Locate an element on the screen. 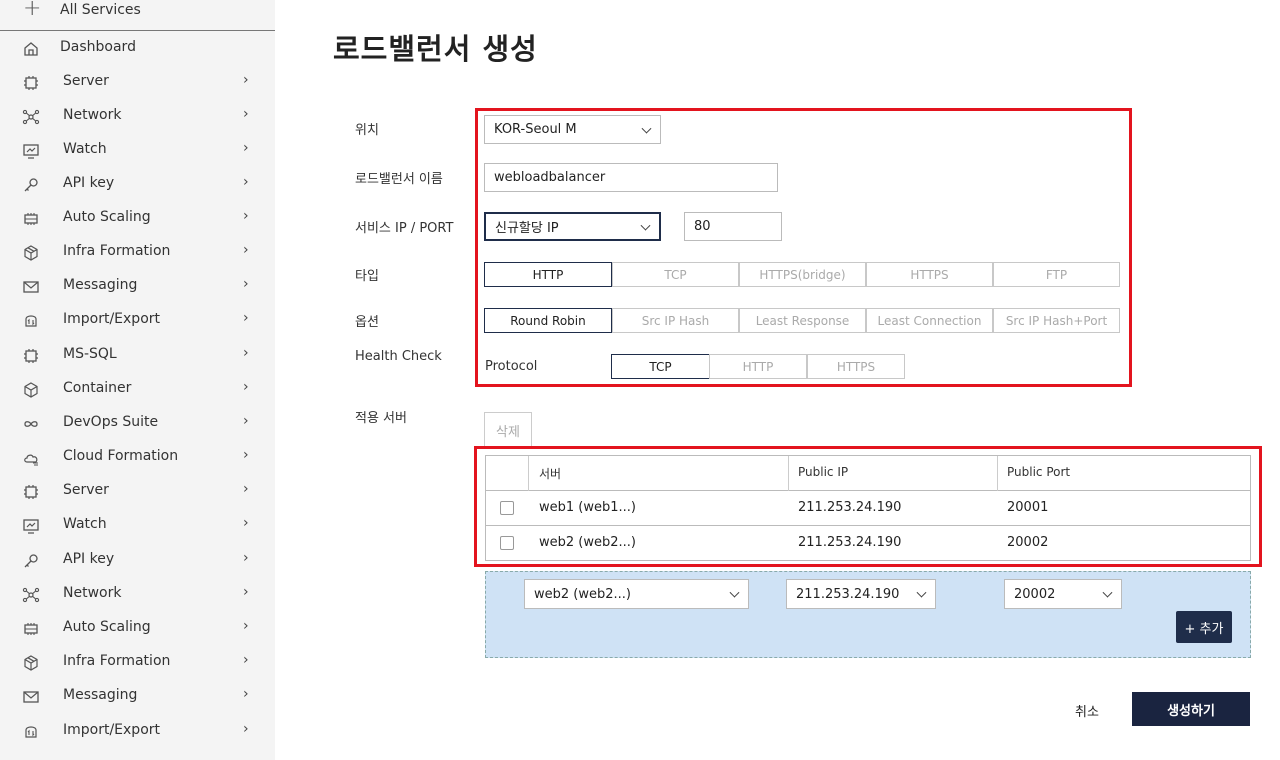  name-label: 로드밸런서 이름 is located at coordinates (399, 179).